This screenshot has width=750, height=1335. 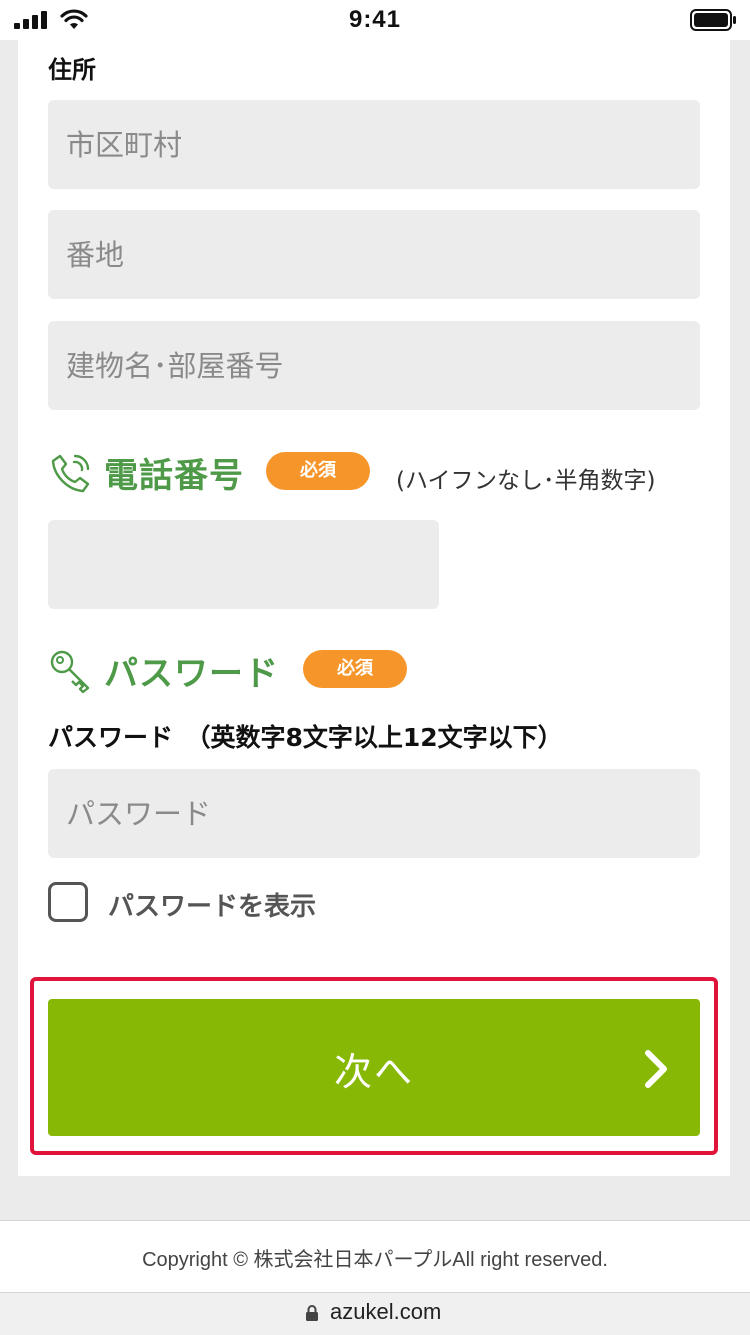 I want to click on password-input, so click(x=374, y=813).